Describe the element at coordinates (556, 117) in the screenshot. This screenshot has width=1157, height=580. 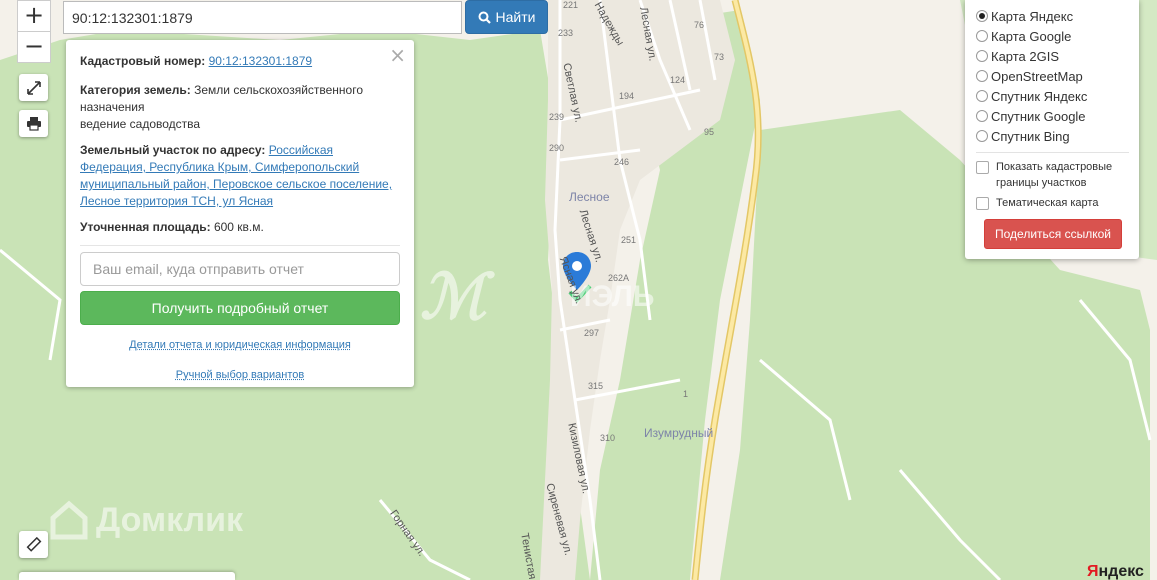
I see `house-number: 239` at that location.